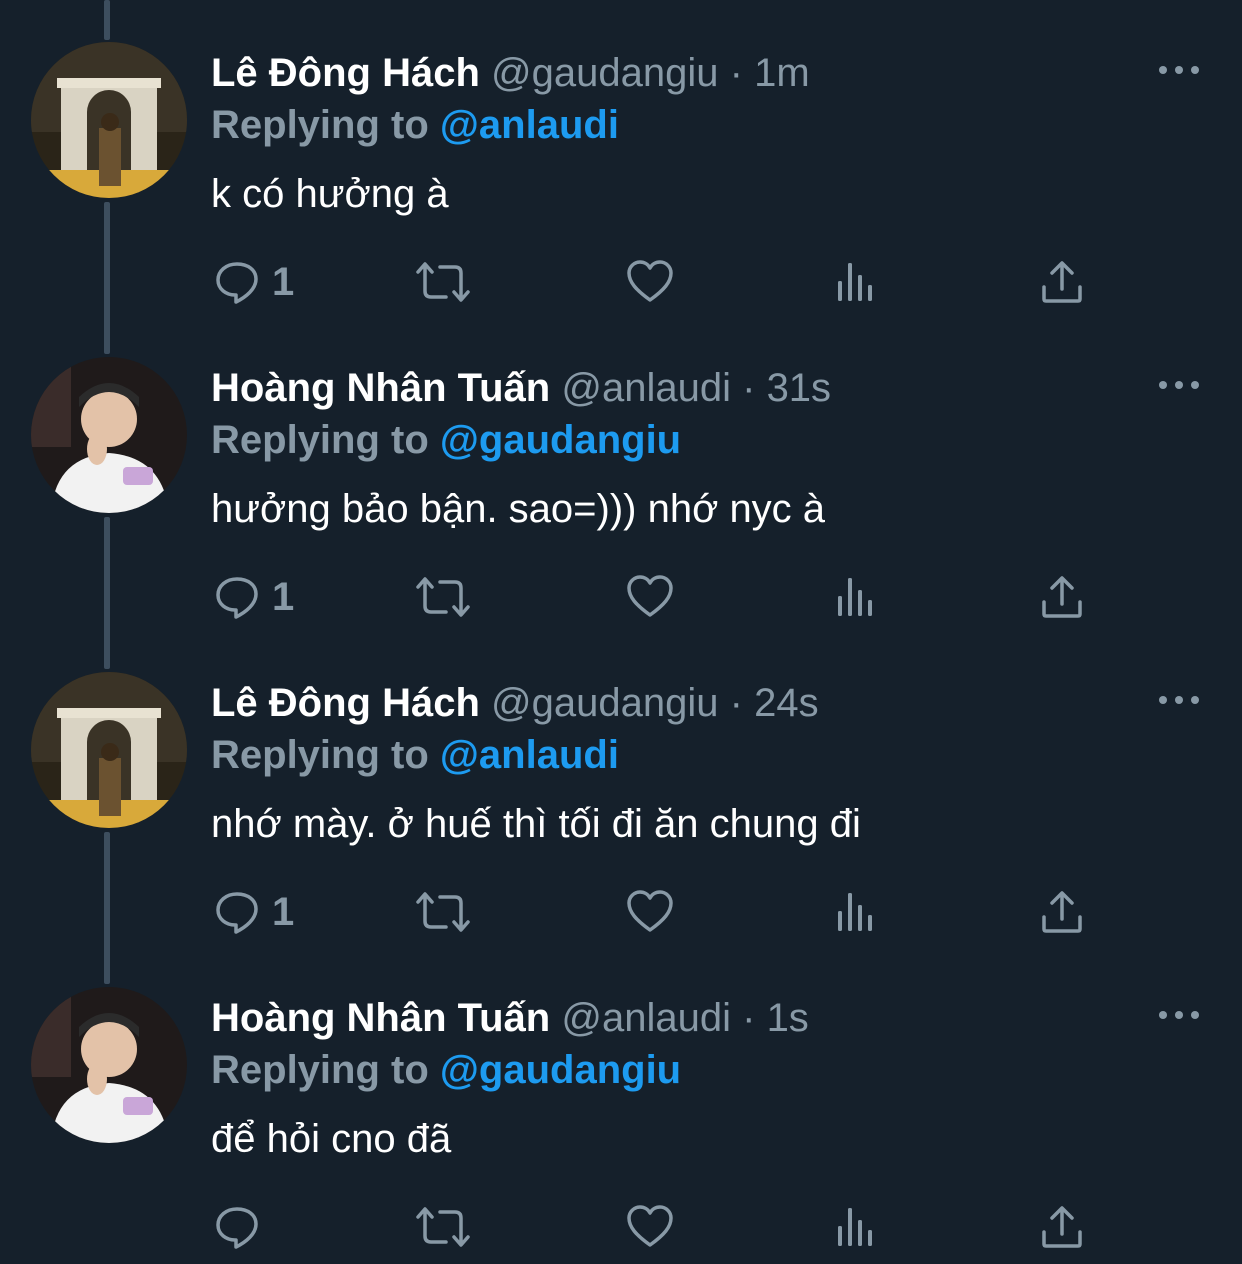 Image resolution: width=1242 pixels, height=1264 pixels. I want to click on replying-to: Replying to @anlaudi, so click(415, 755).